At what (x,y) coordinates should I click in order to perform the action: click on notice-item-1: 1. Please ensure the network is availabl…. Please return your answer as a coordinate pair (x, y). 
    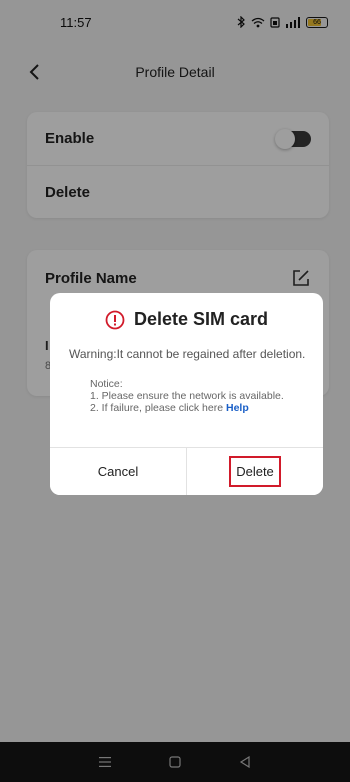
    Looking at the image, I should click on (187, 396).